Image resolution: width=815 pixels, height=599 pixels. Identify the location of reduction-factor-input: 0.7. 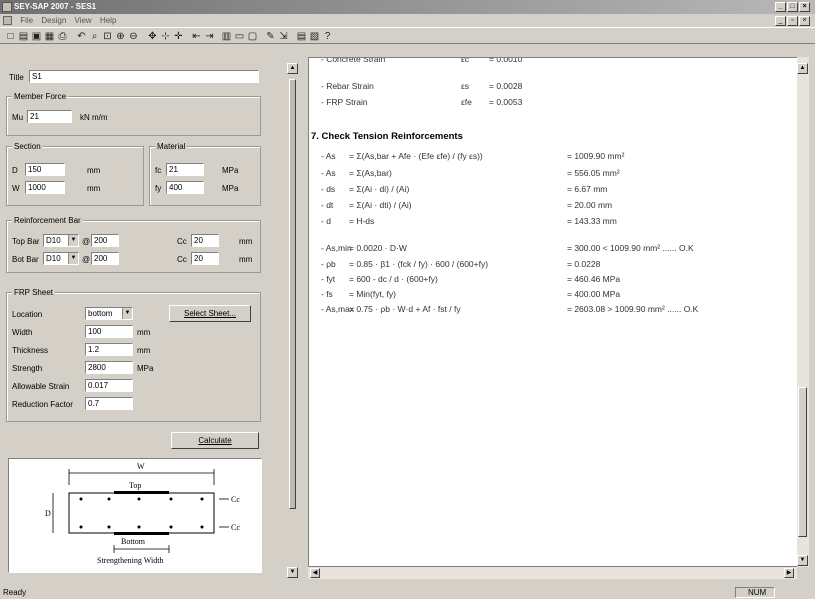
(109, 403).